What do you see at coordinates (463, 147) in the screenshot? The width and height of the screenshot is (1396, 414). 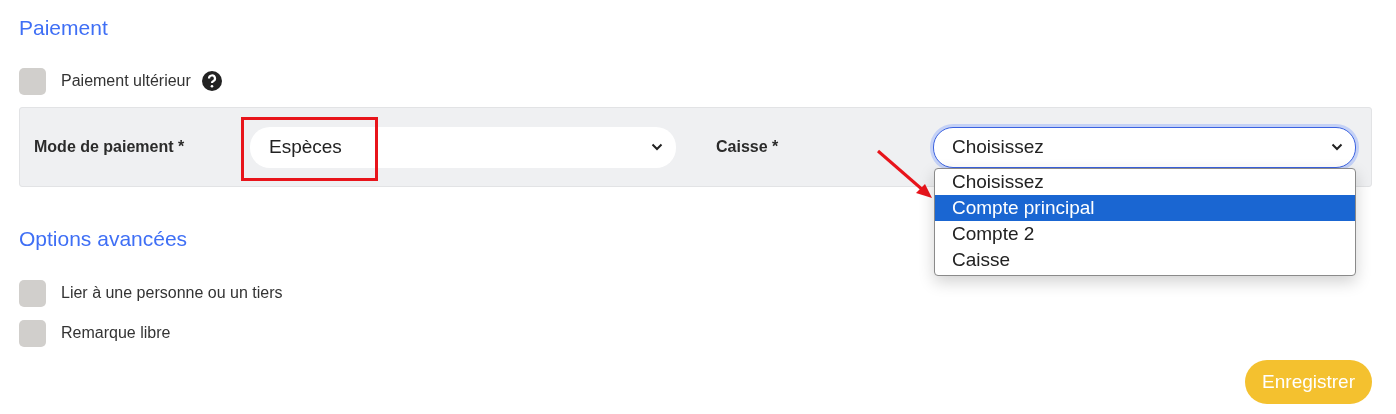 I see `select-field: Espèces` at bounding box center [463, 147].